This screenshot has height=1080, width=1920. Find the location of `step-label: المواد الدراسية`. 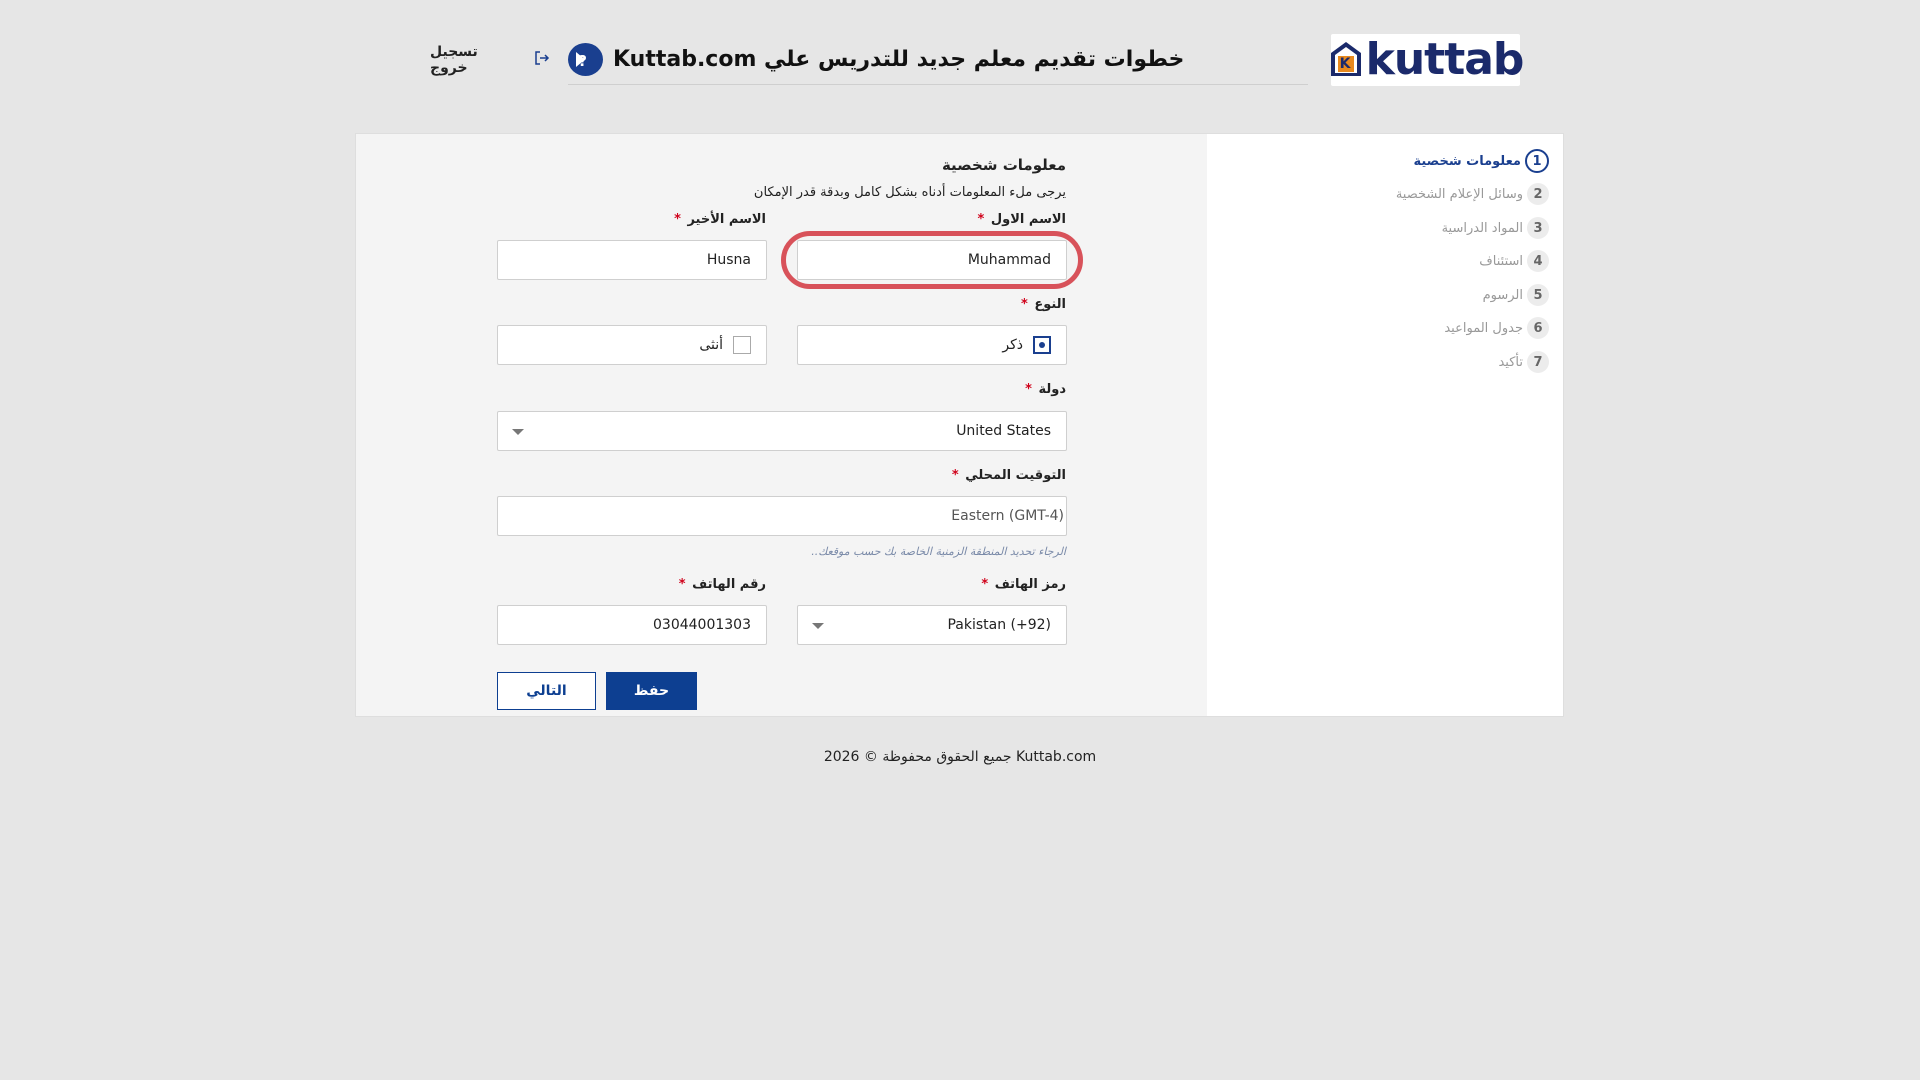

step-label: المواد الدراسية is located at coordinates (1482, 228).